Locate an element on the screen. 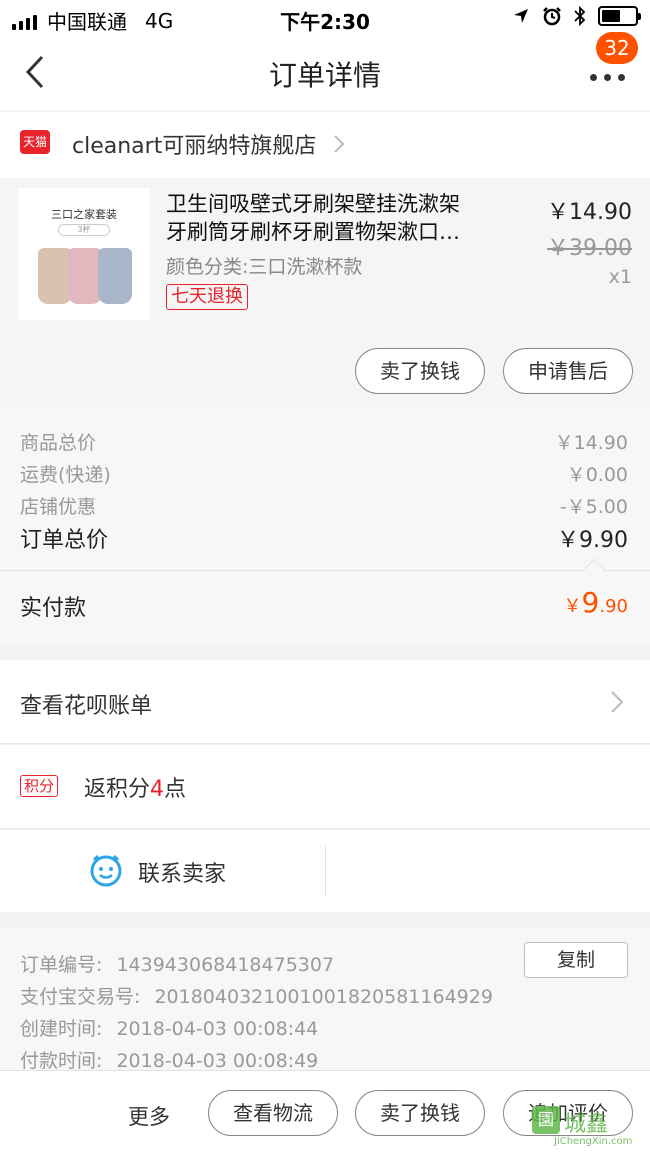 The width and height of the screenshot is (650, 1156). paid-integer: 9 is located at coordinates (590, 602).